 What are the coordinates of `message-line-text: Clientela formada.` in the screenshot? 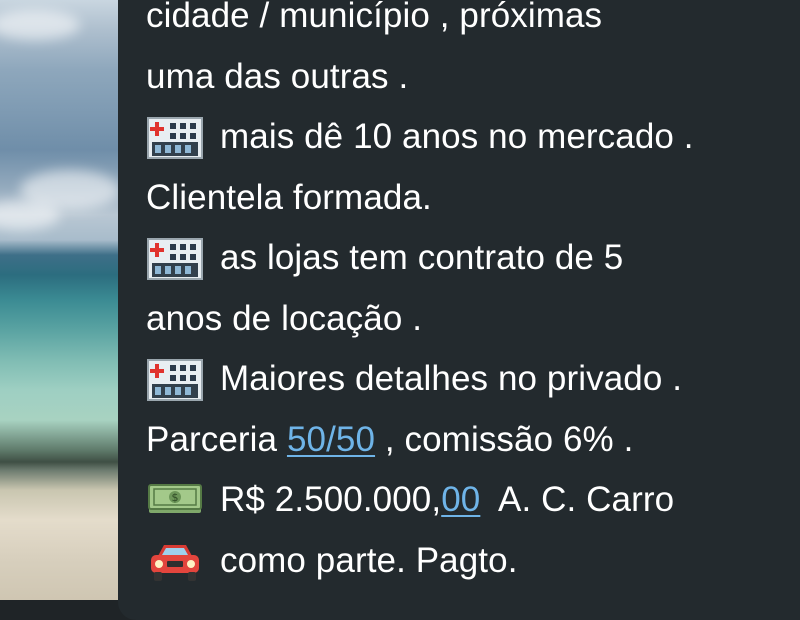 It's located at (289, 197).